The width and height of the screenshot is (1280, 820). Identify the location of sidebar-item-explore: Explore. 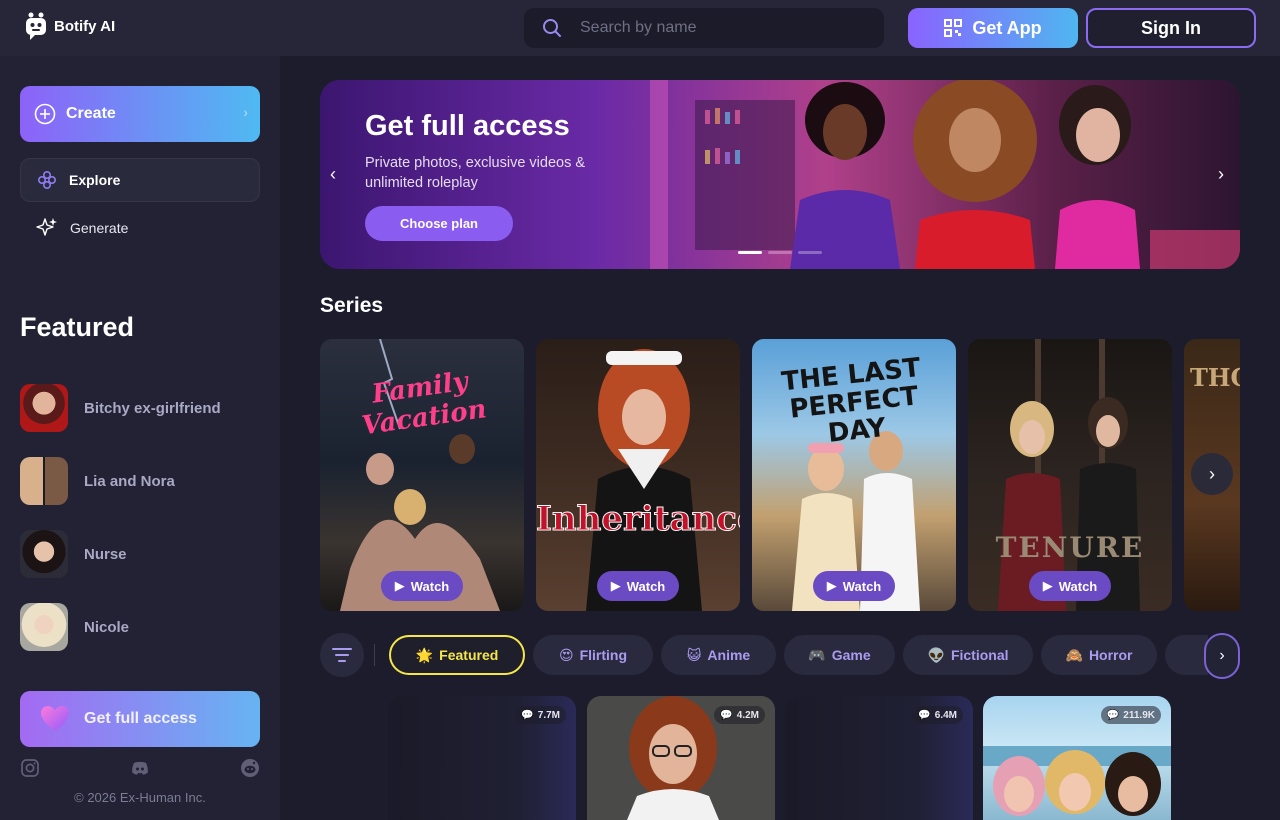
(140, 180).